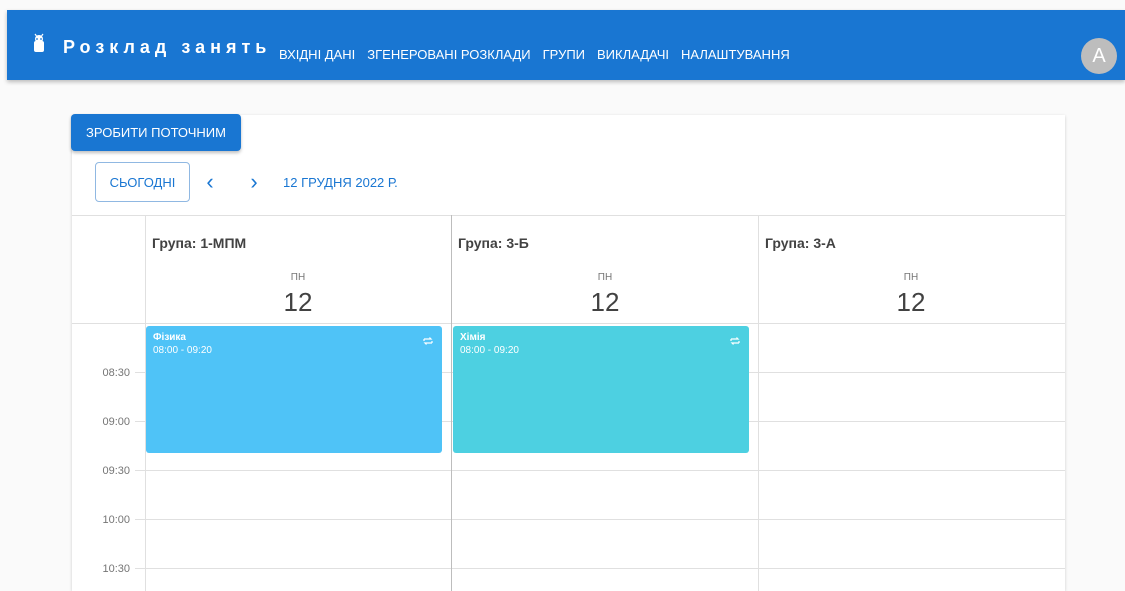 This screenshot has height=591, width=1125. Describe the element at coordinates (340, 182) in the screenshot. I see `current-date-label: 12 ГРУДНЯ 2022 Р.` at that location.